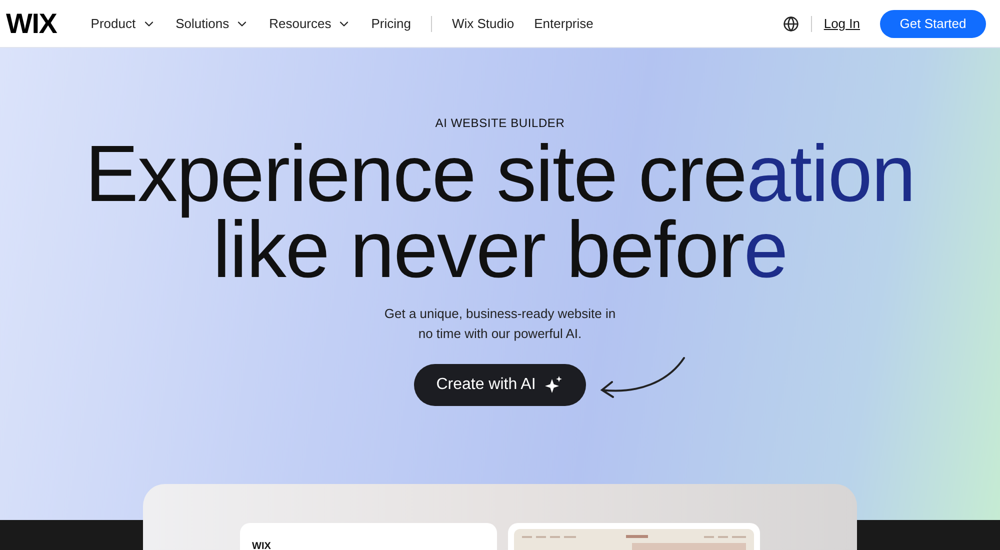  Describe the element at coordinates (391, 24) in the screenshot. I see `nav-menu-item: Pricing` at that location.